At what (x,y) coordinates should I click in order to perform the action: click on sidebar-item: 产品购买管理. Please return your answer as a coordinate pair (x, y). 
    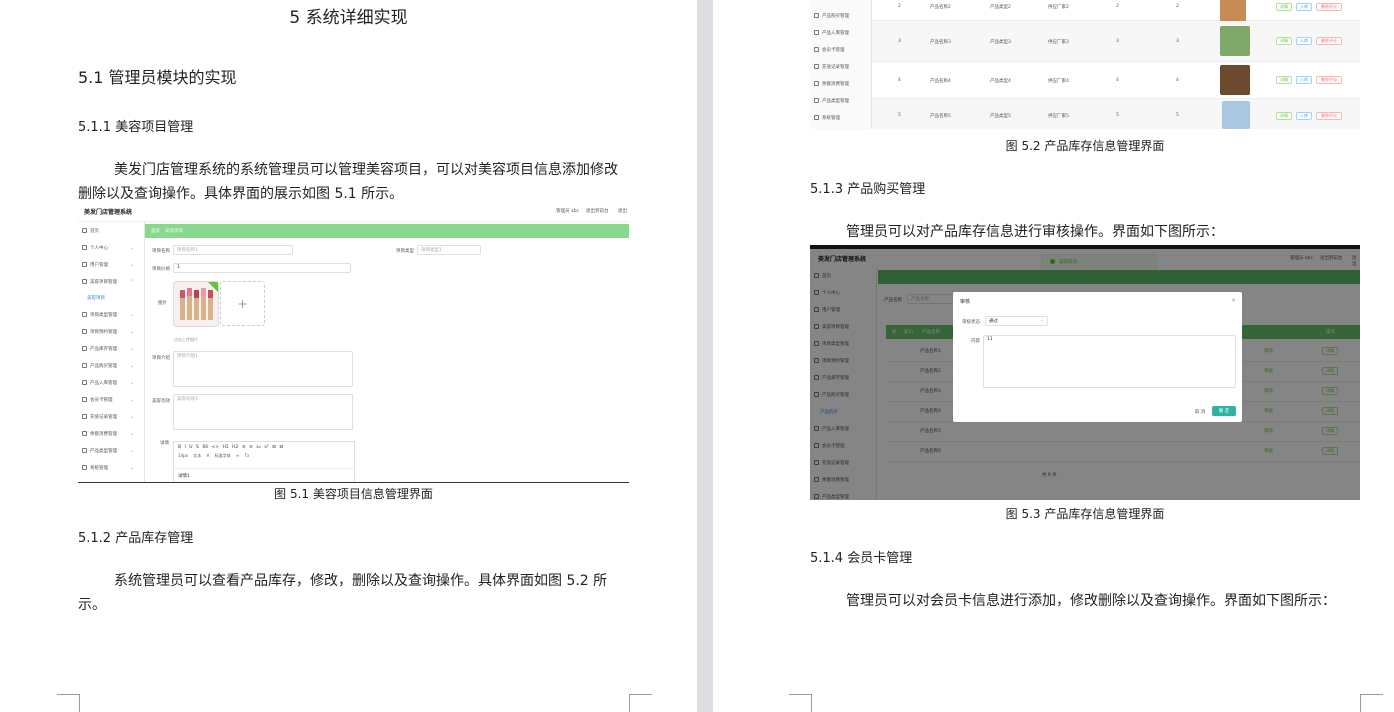
    Looking at the image, I should click on (840, 15).